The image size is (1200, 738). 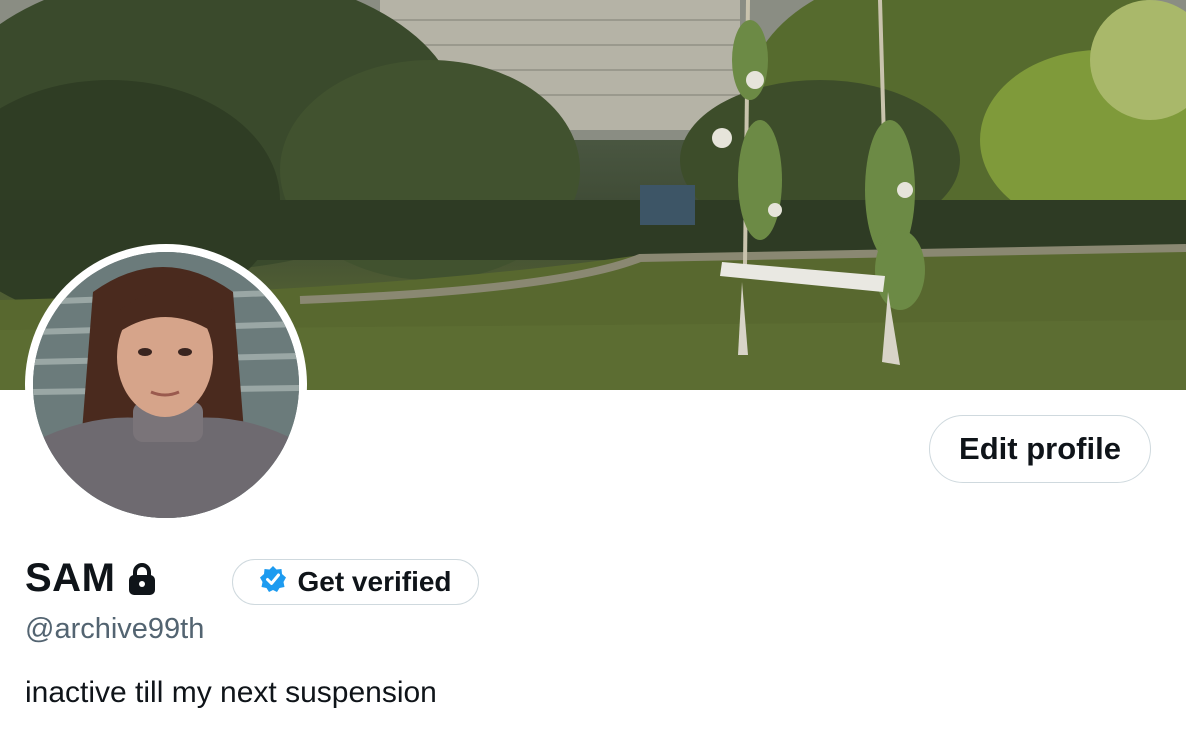 I want to click on display-name: SAM, so click(x=70, y=578).